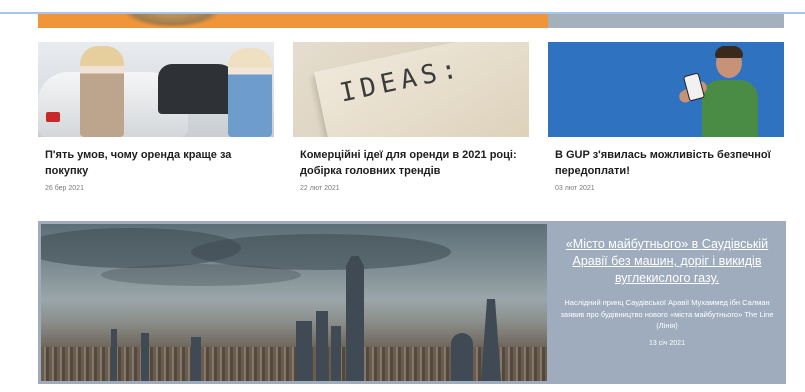  I want to click on article-date: 03 лют 2021, so click(575, 188).